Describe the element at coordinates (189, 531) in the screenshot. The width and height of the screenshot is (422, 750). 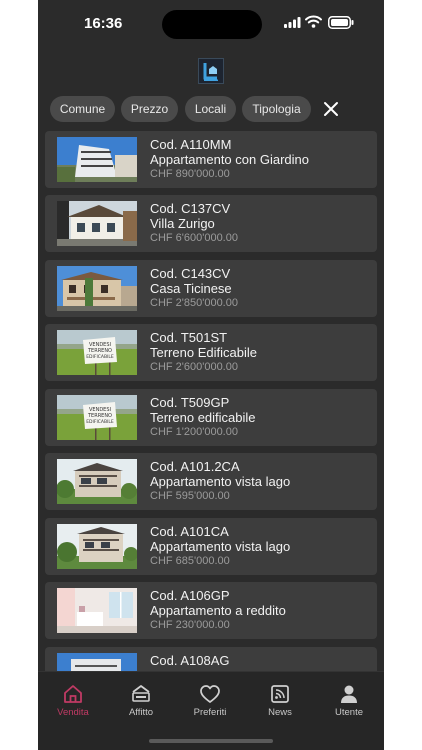
I see `listing-code: Cod. A101CA` at that location.